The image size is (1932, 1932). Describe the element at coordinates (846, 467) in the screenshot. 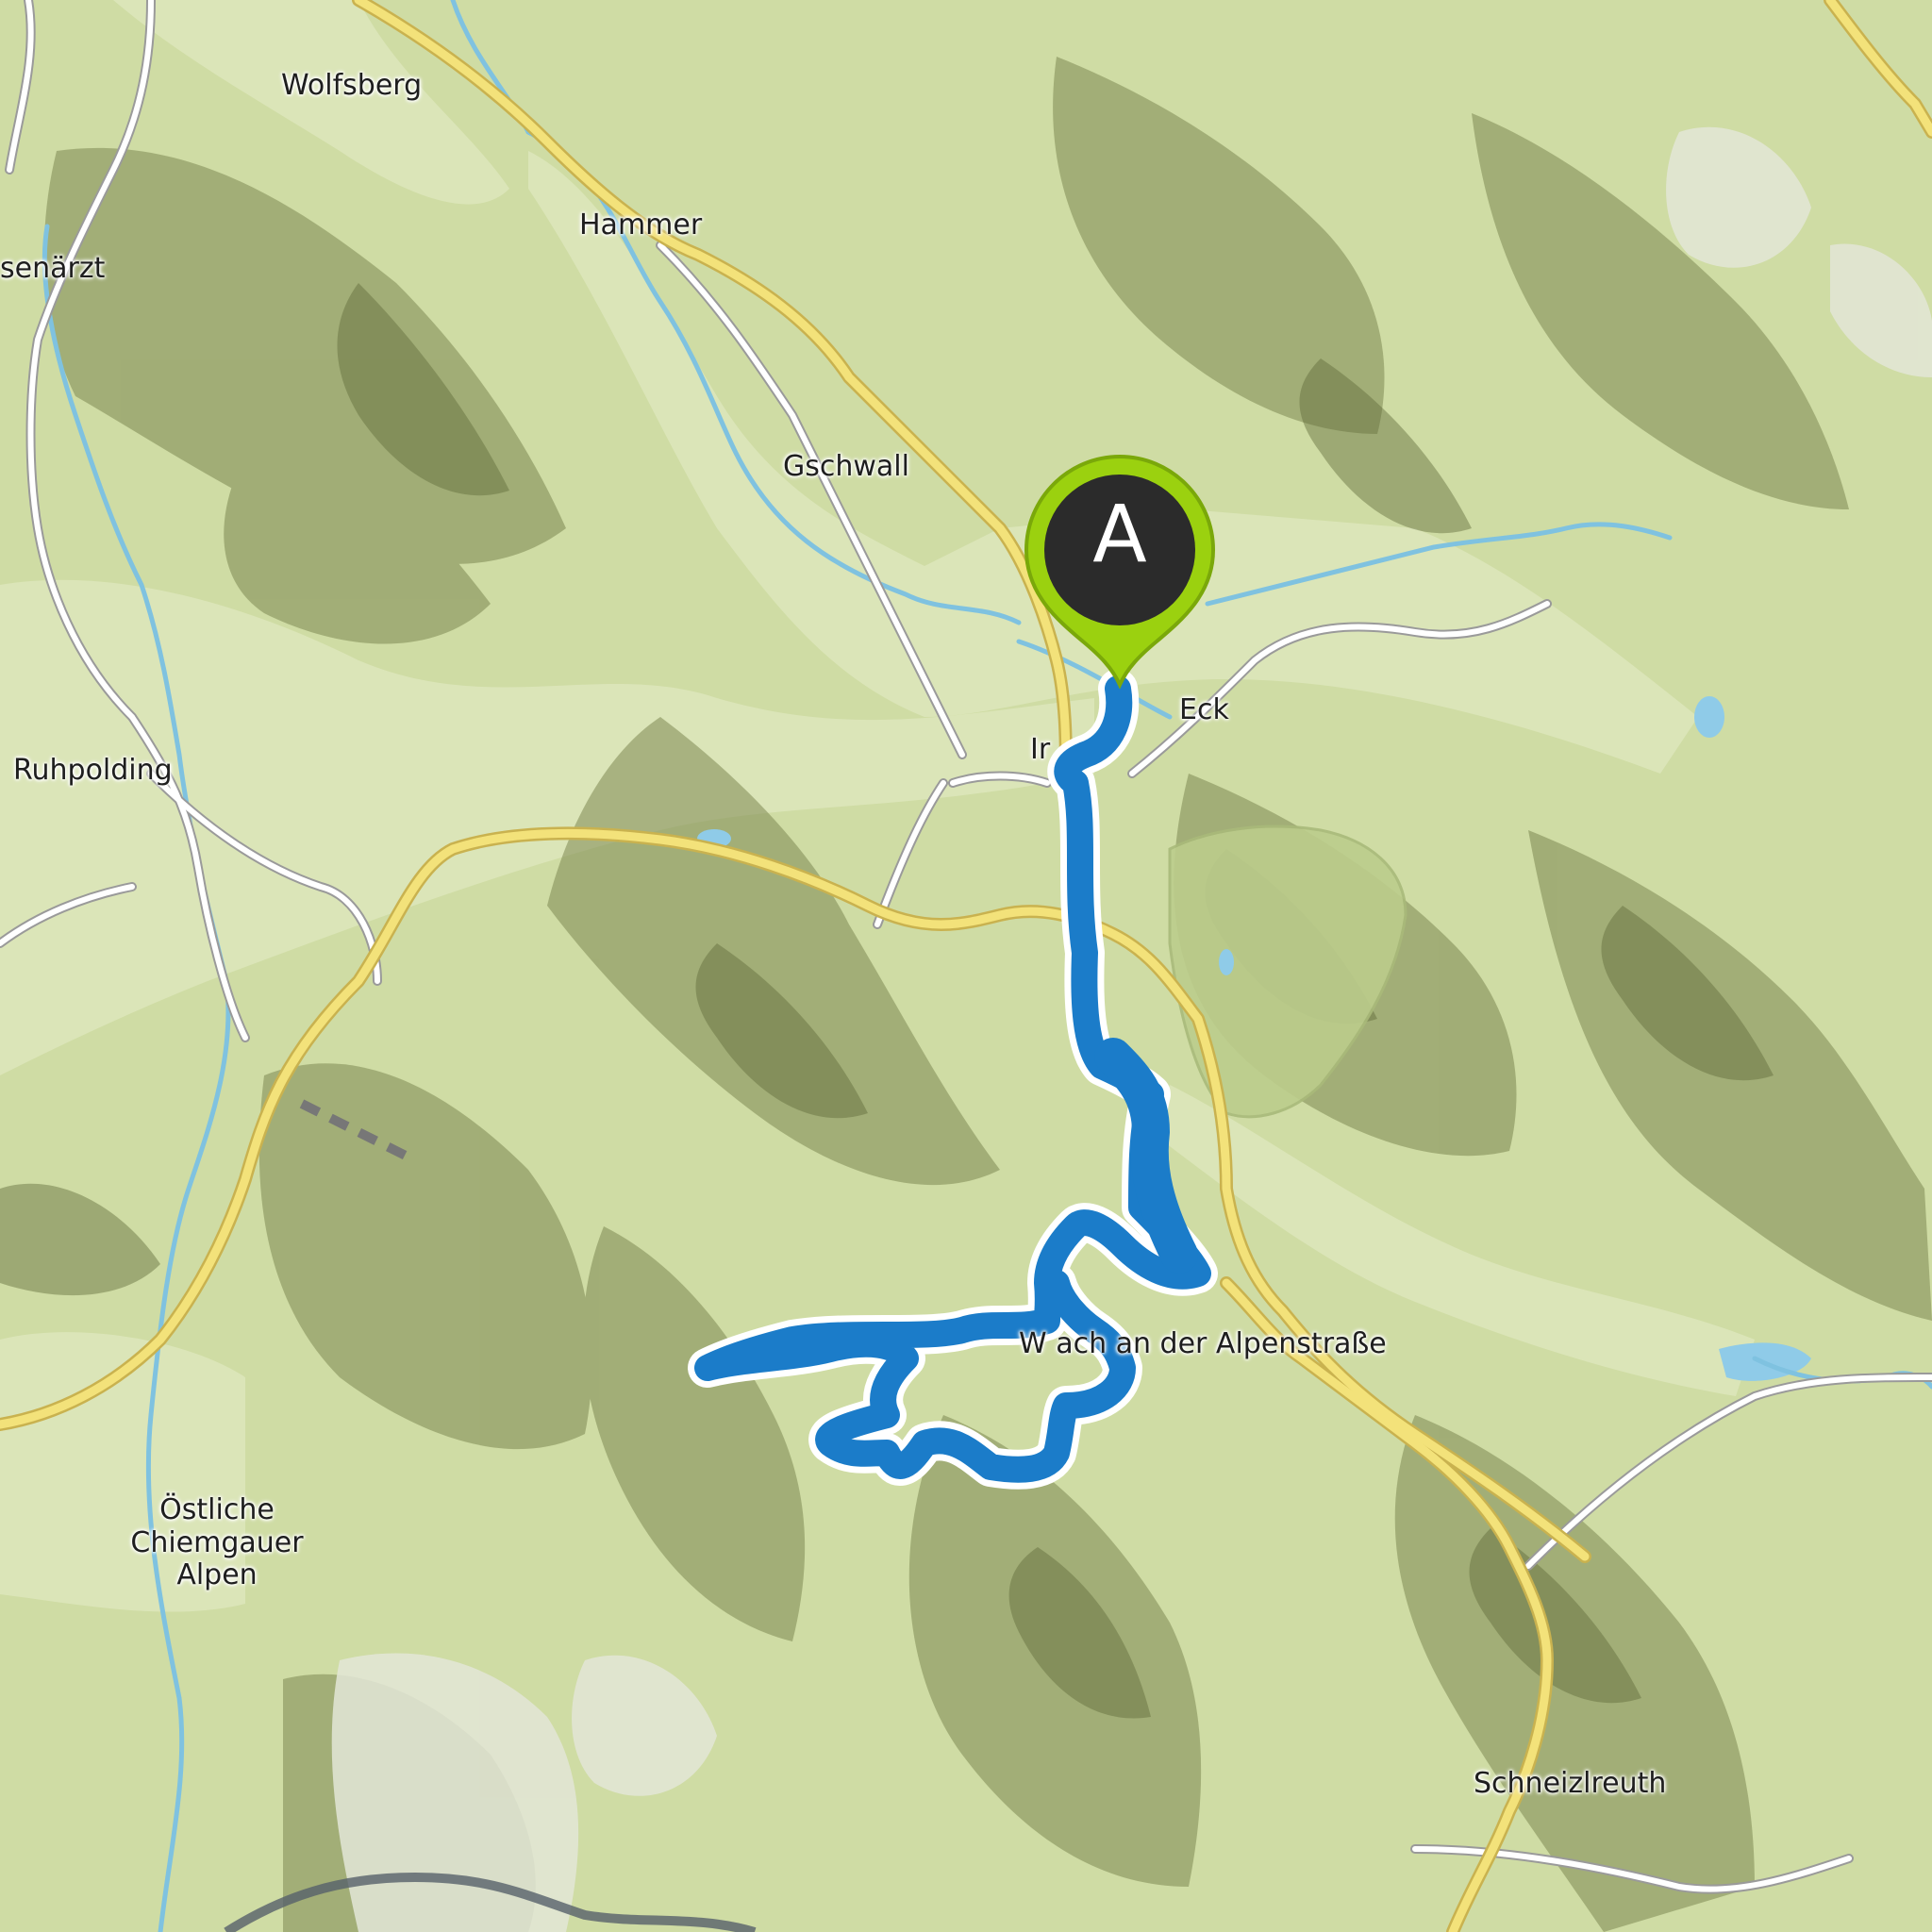

I see `place-label-gschwall: Gschwall` at that location.